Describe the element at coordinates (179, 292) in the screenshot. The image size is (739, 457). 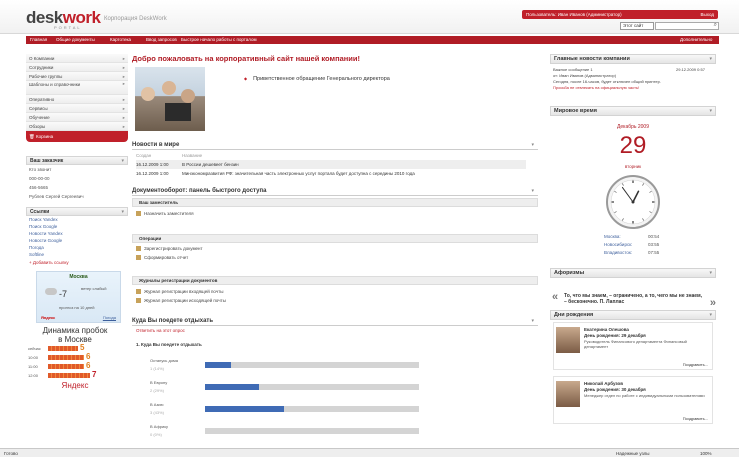
I see `incoming-journal-link: Журнал регистрации входящей почты` at that location.